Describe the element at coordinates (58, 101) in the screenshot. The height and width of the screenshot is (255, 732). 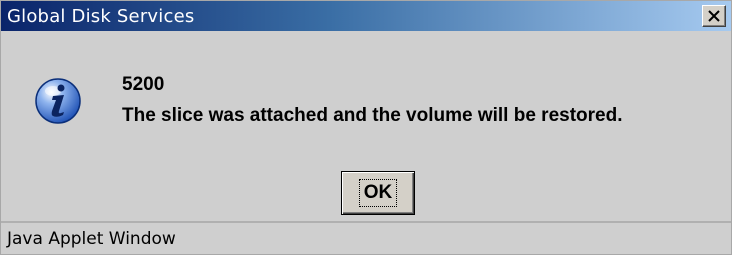
I see `info-icon` at that location.